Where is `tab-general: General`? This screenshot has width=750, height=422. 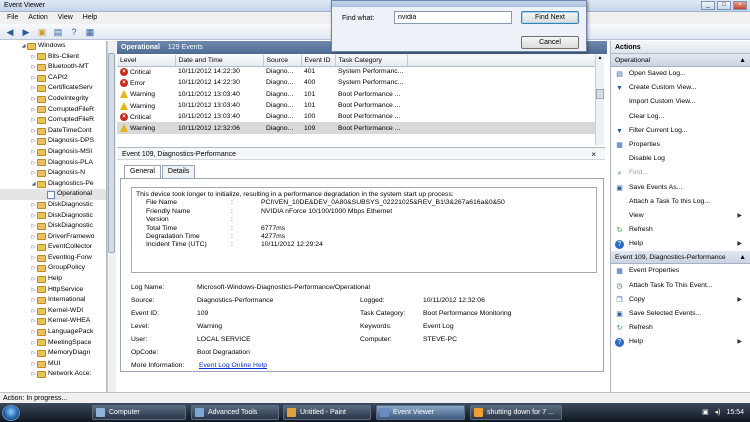 tab-general: General is located at coordinates (142, 172).